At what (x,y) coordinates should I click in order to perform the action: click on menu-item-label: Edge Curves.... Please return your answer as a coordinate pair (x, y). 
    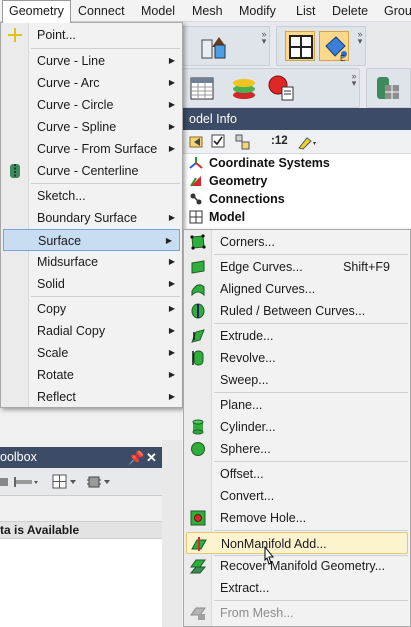
    Looking at the image, I should click on (261, 267).